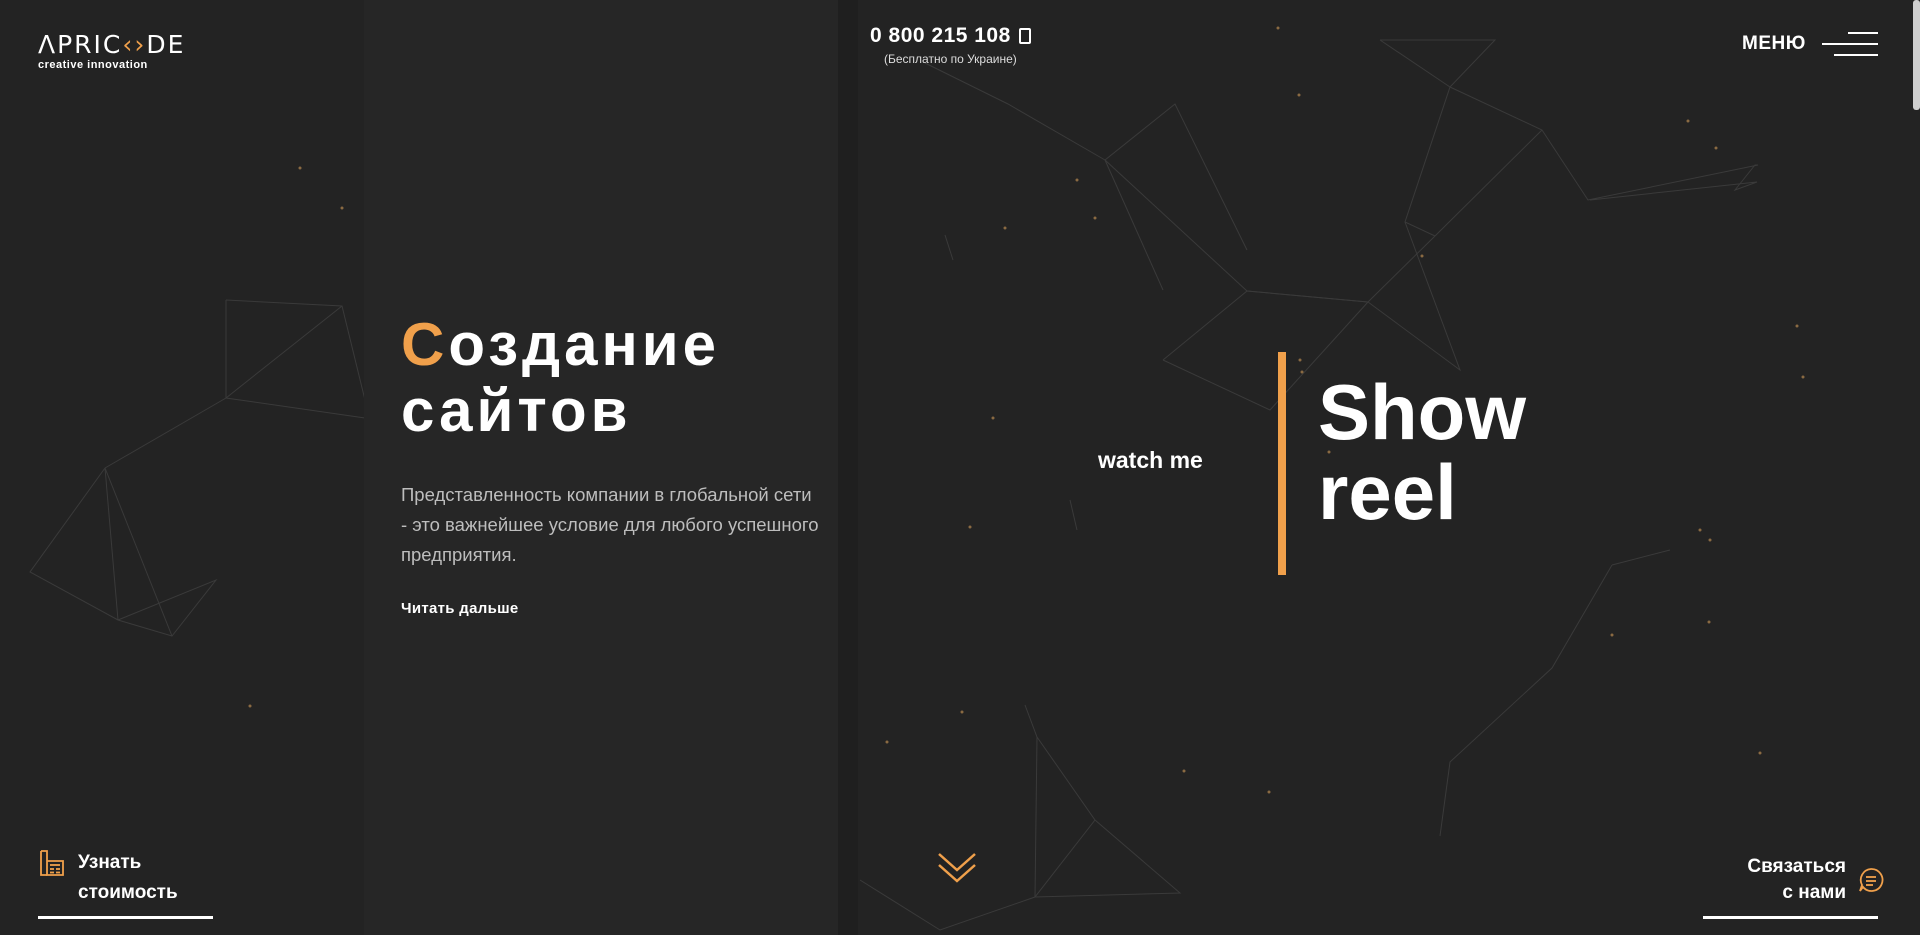 The image size is (1920, 935). What do you see at coordinates (1815, 880) in the screenshot?
I see `contact-us-button: Связаться с нами` at bounding box center [1815, 880].